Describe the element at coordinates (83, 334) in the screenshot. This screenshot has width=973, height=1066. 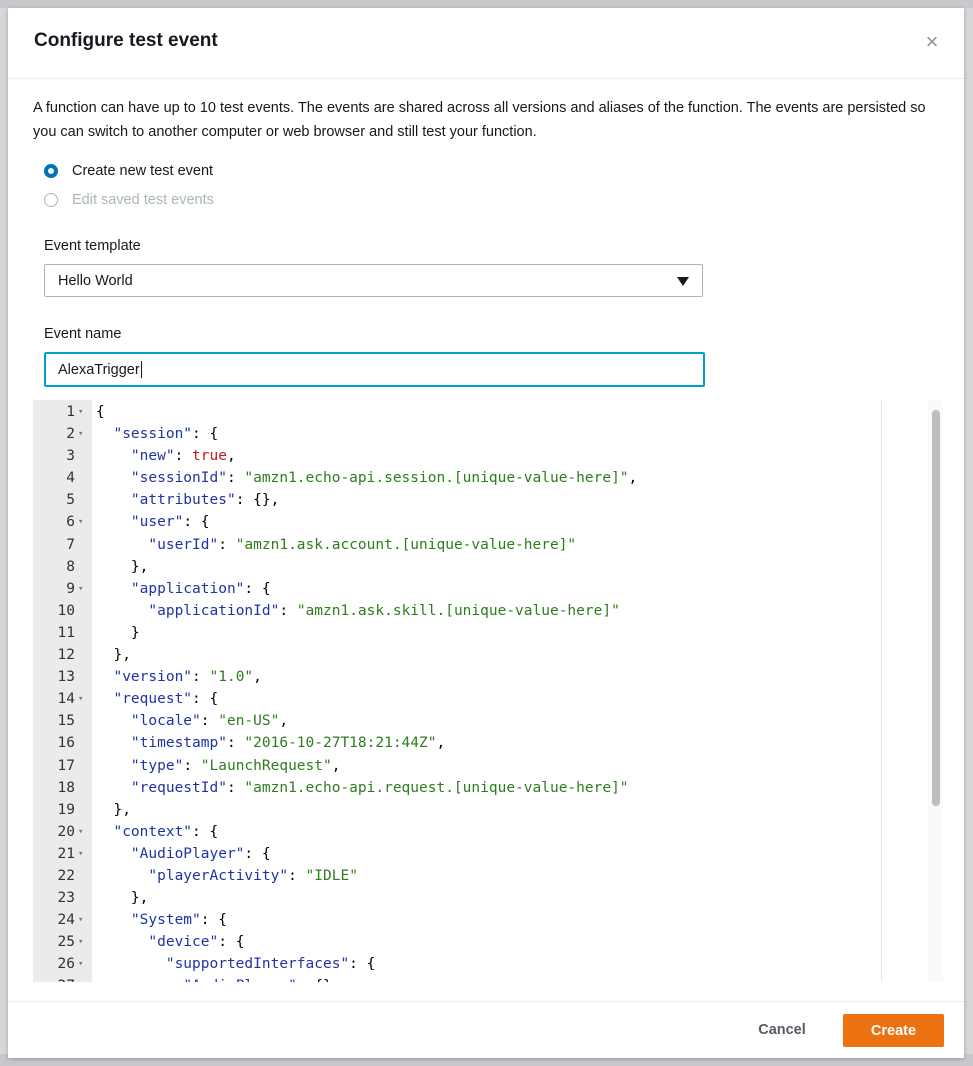
I see `event-name-label: Event name` at that location.